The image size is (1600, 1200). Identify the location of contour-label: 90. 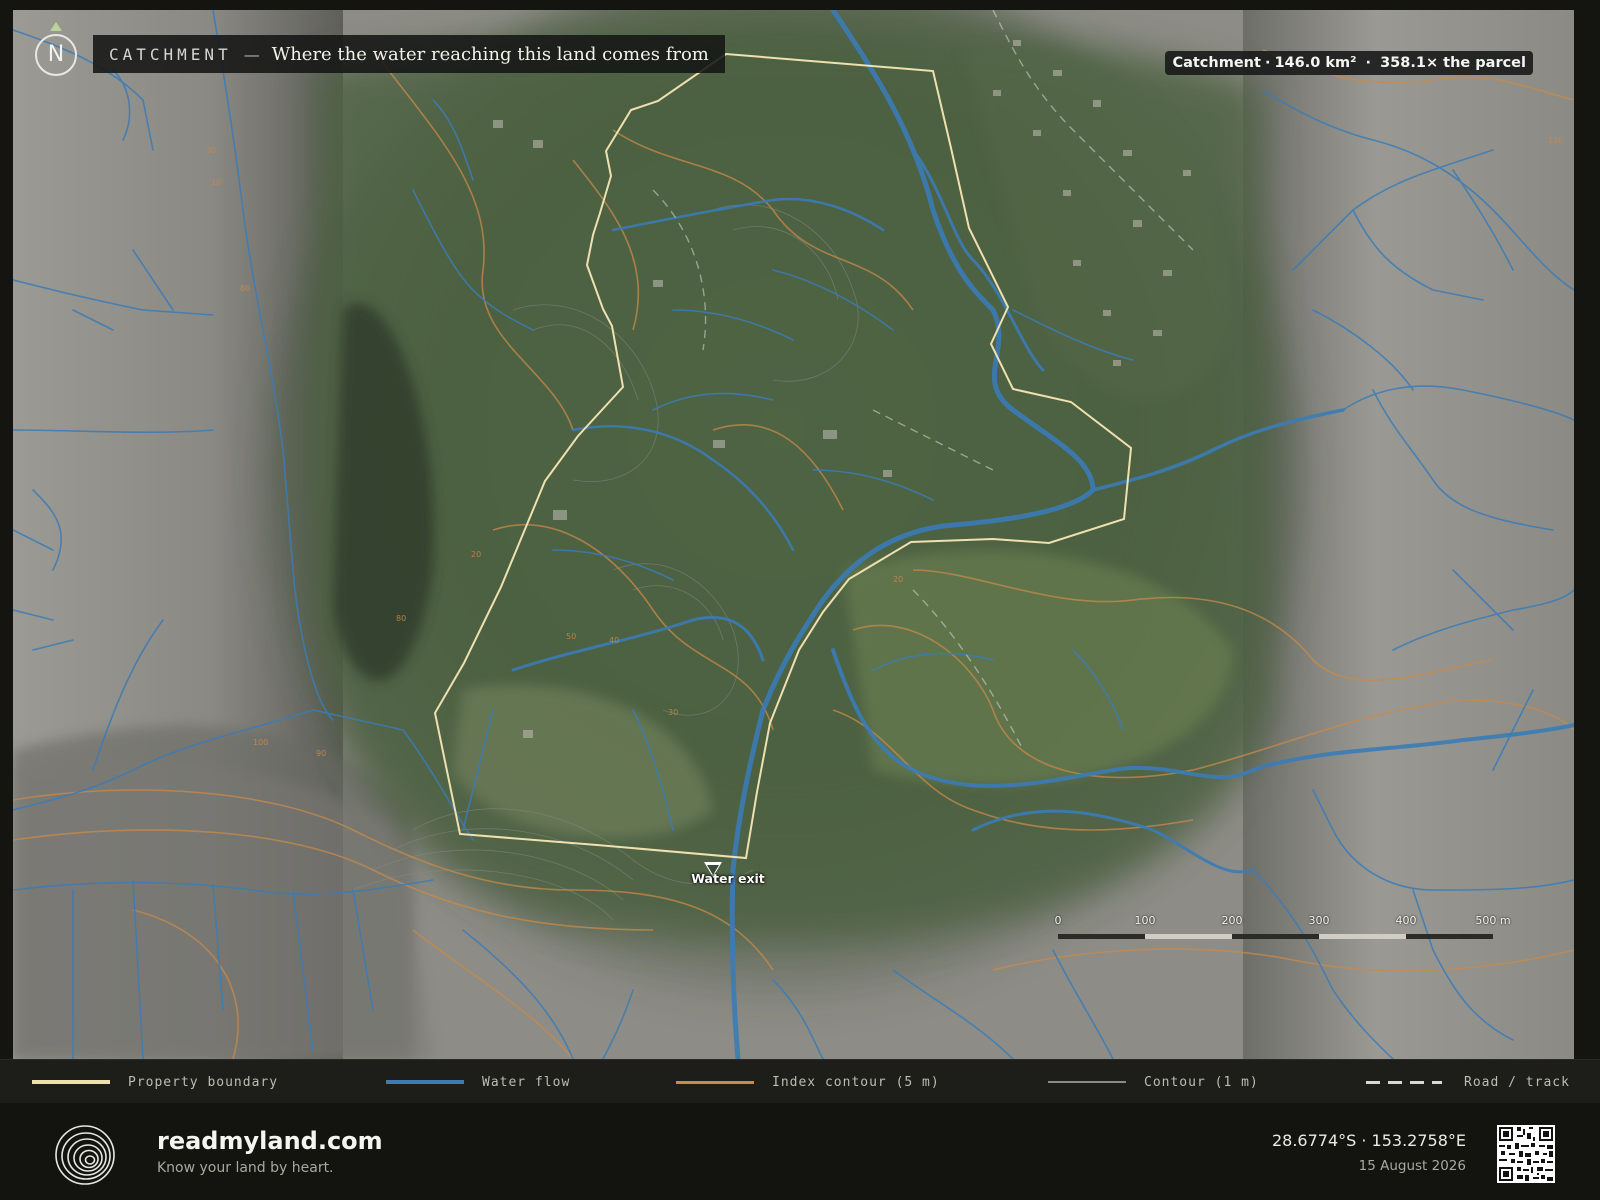
(321, 753).